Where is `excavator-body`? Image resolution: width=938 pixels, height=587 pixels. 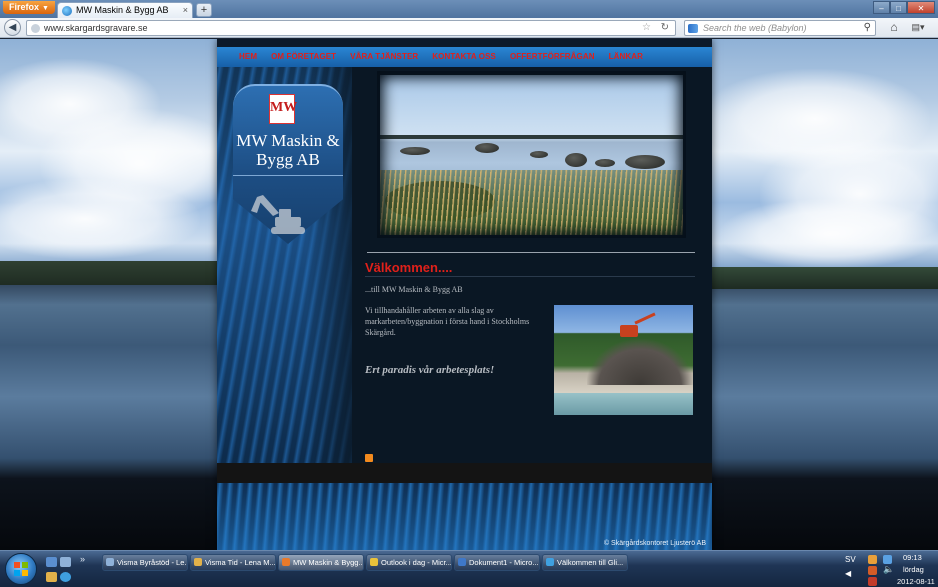
excavator-body is located at coordinates (629, 331).